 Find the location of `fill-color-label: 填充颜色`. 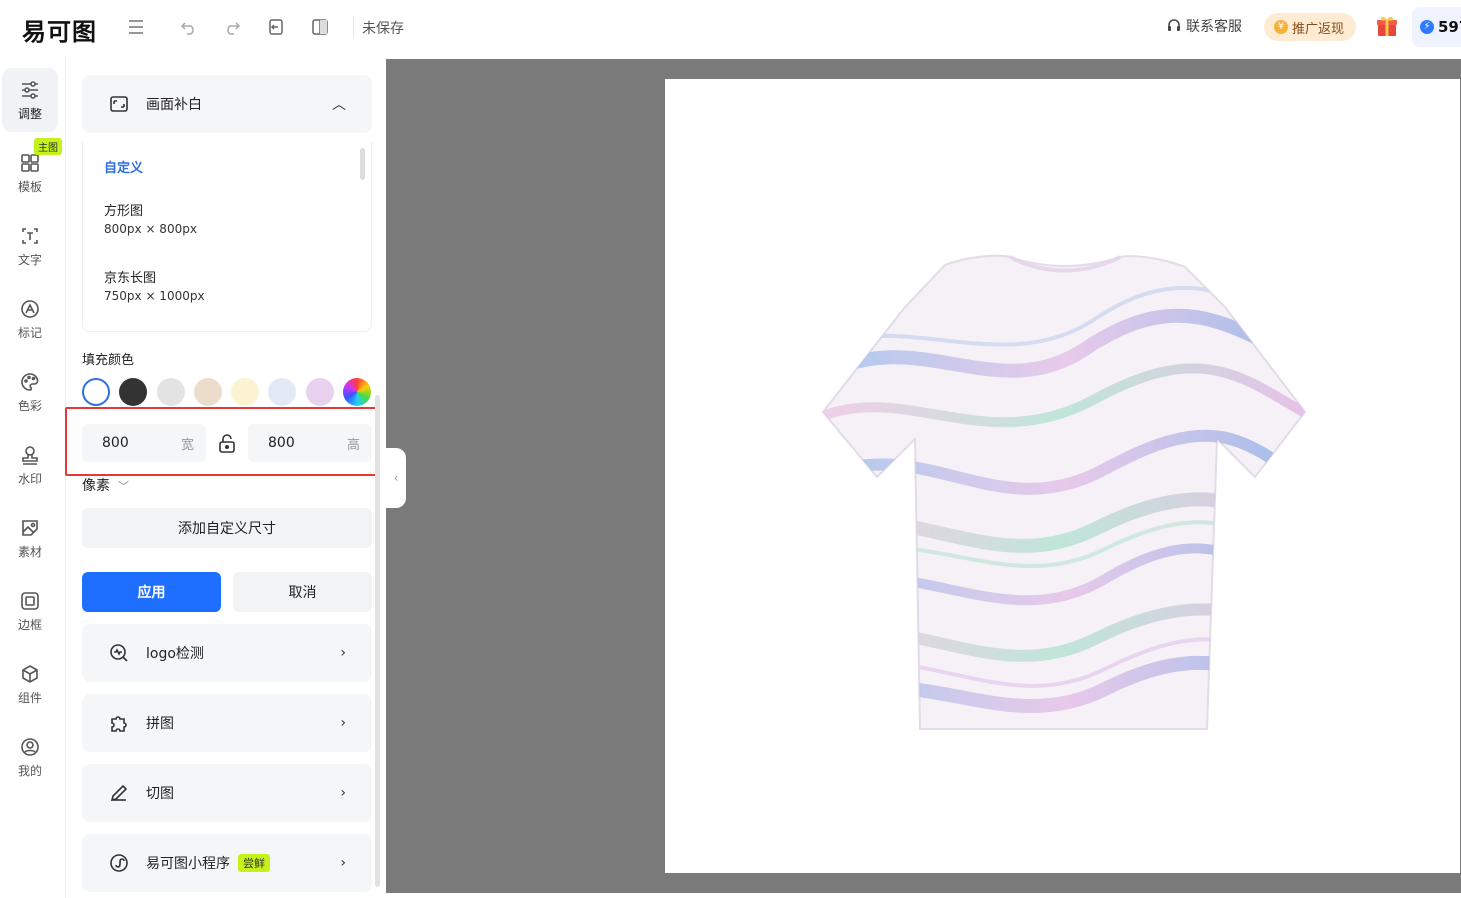

fill-color-label: 填充颜色 is located at coordinates (108, 360).